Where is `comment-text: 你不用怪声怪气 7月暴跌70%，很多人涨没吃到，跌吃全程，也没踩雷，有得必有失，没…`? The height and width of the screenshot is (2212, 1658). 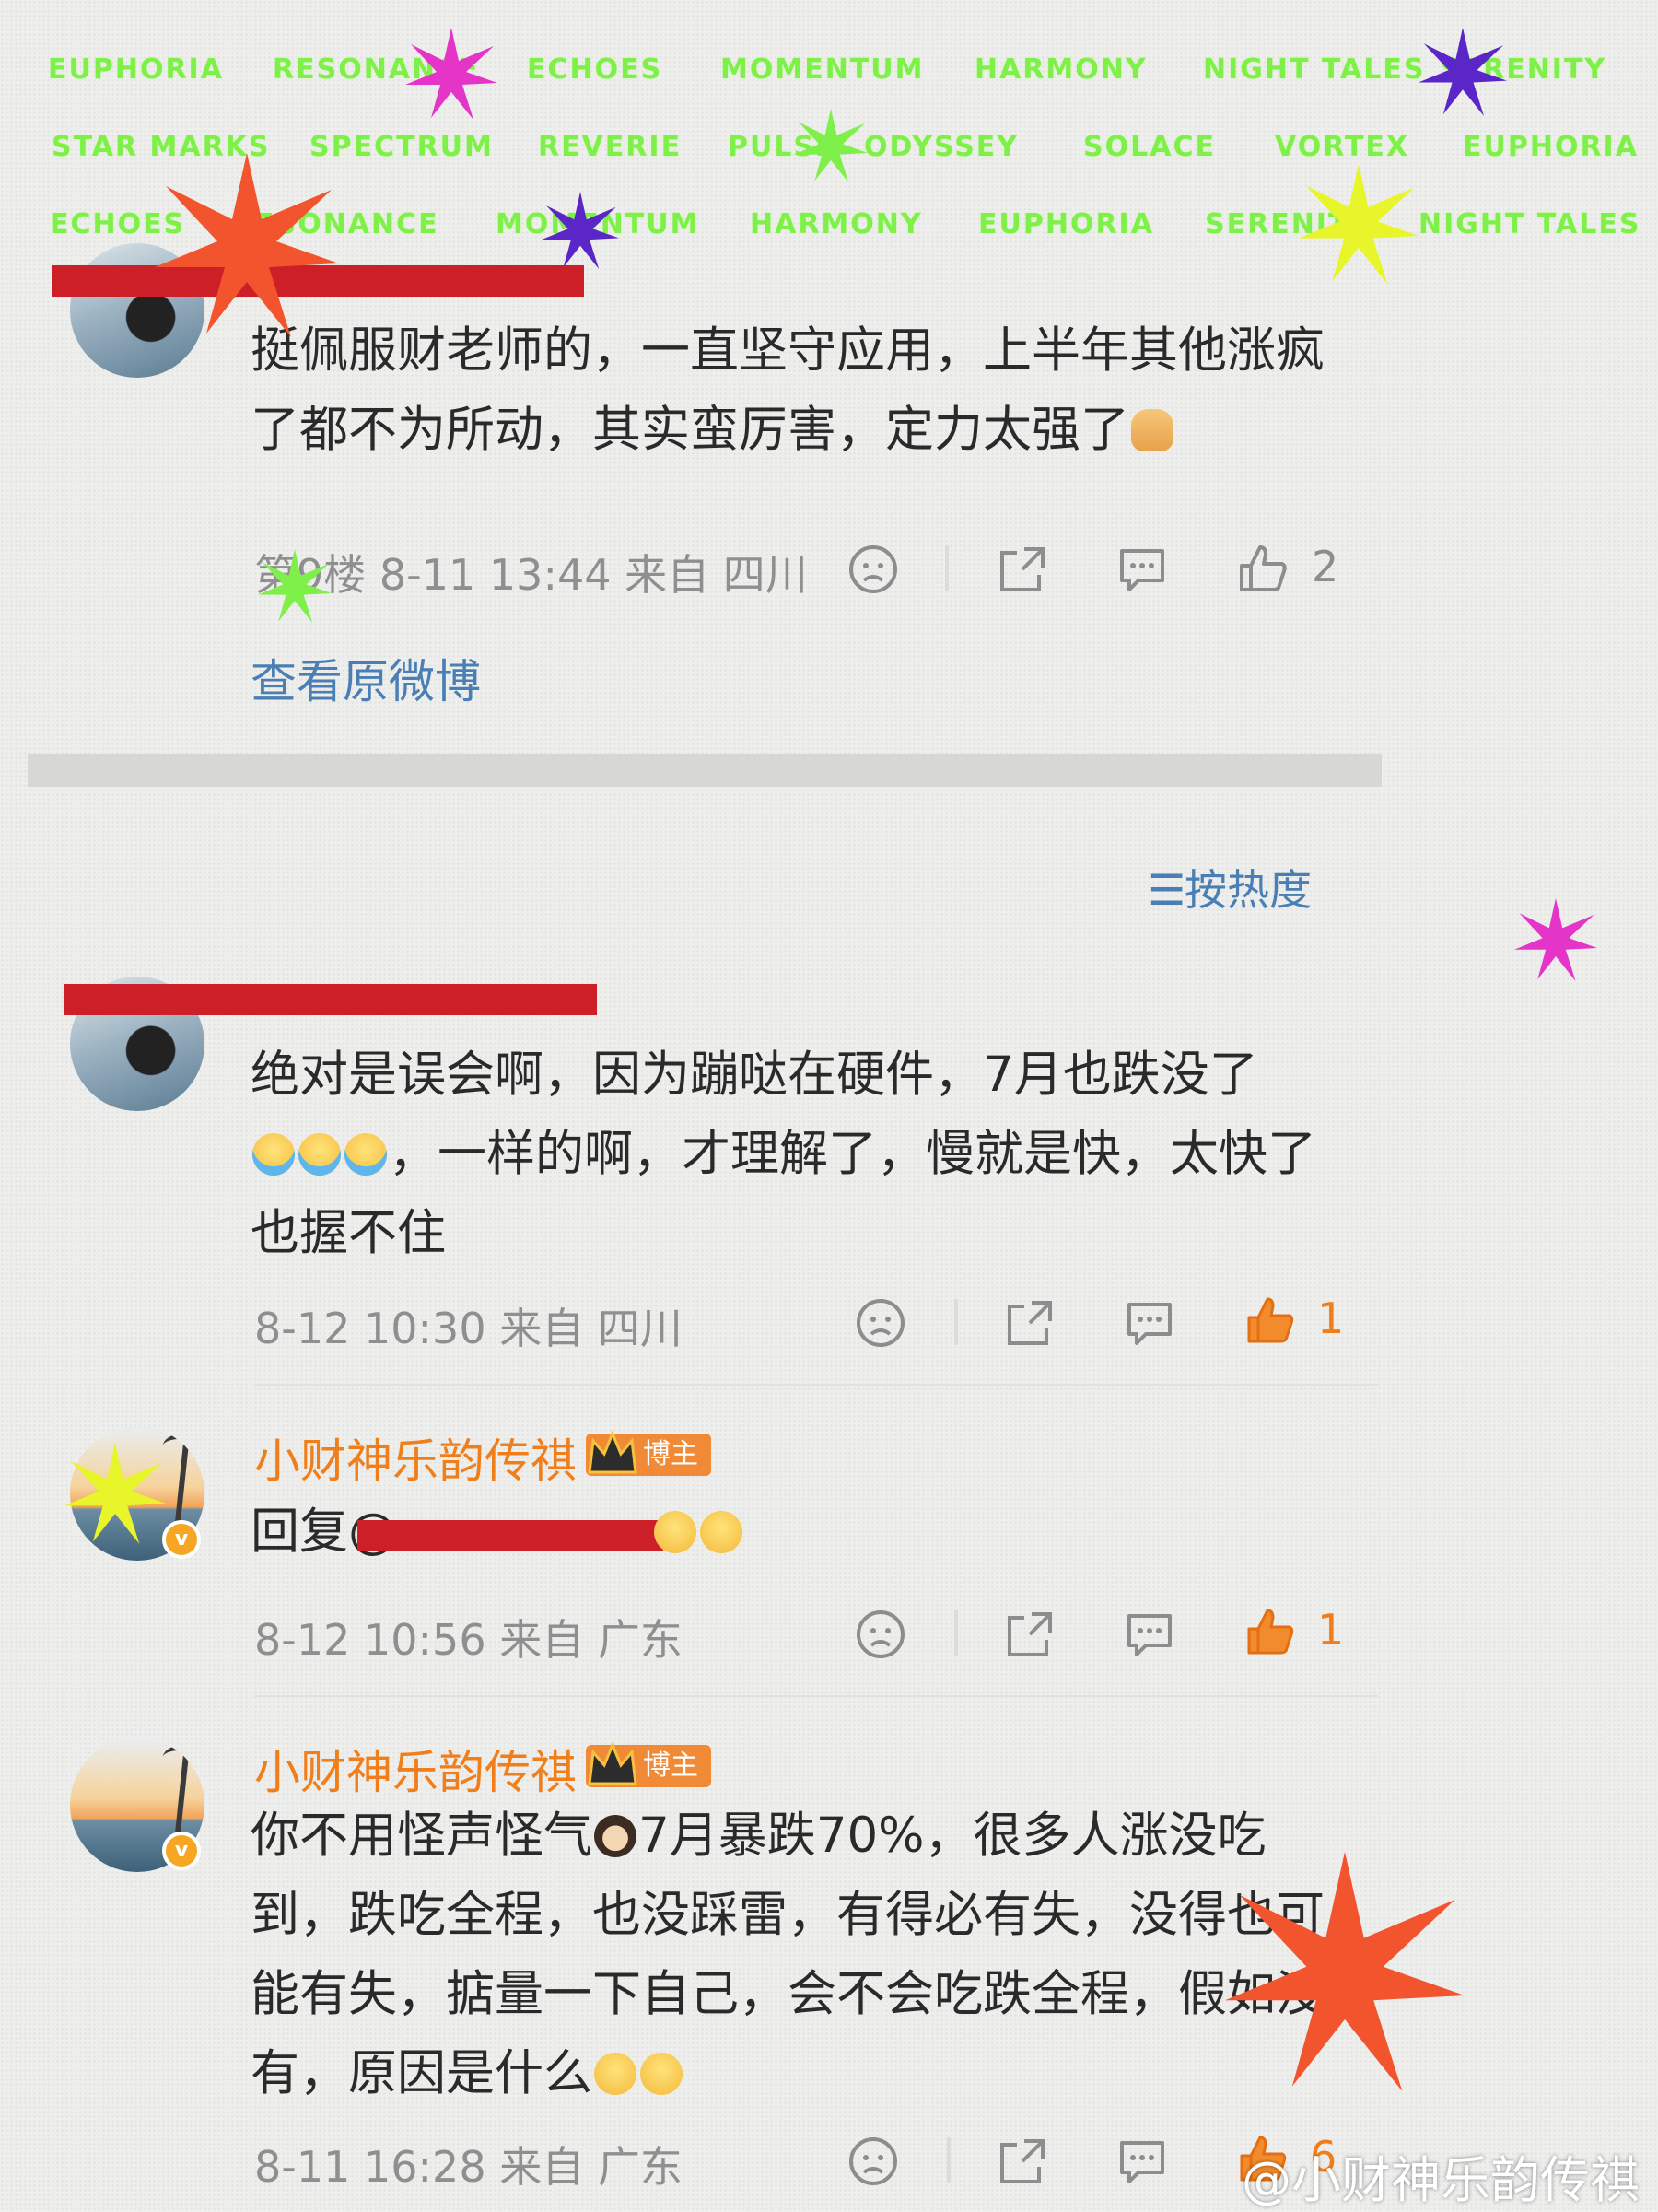
comment-text: 你不用怪声怪气 7月暴跌70%，很多人涨没吃到，跌吃全程，也没踩雷，有得必有失，没… is located at coordinates (803, 1955).